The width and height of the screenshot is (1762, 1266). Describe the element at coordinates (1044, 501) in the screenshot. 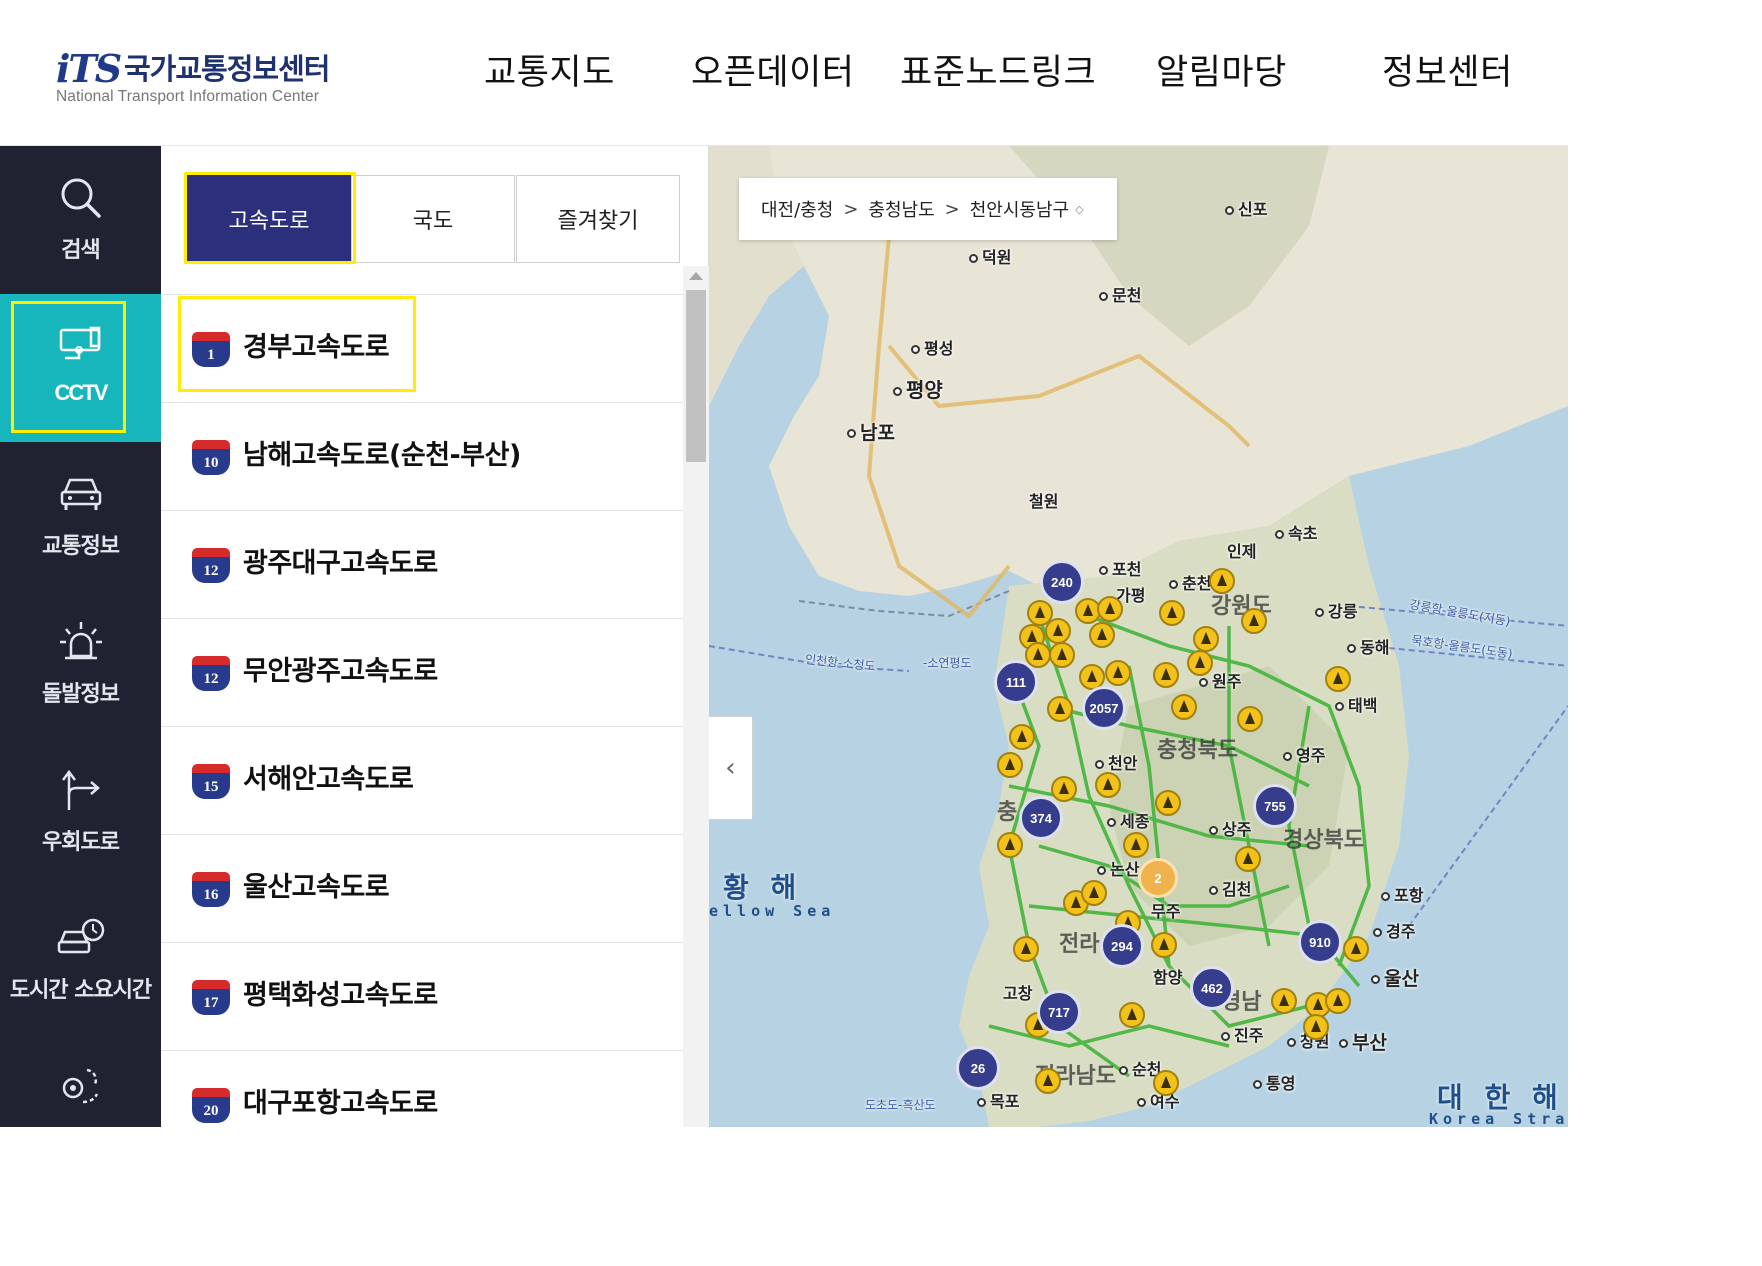

I see `map-place-label: 철원` at that location.